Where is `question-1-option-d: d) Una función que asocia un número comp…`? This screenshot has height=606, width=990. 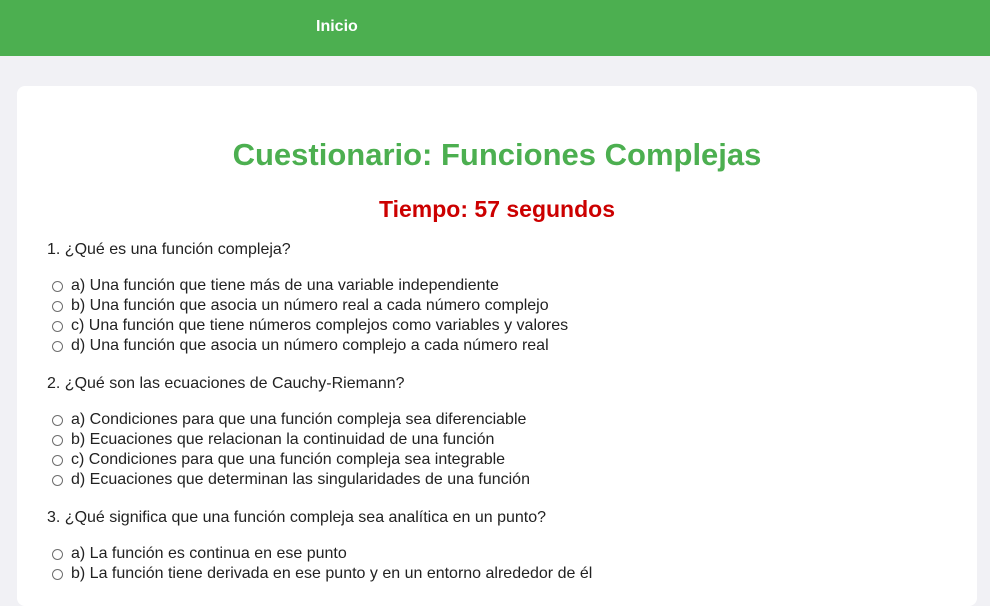
question-1-option-d: d) Una función que asocia un número comp… is located at coordinates (300, 346).